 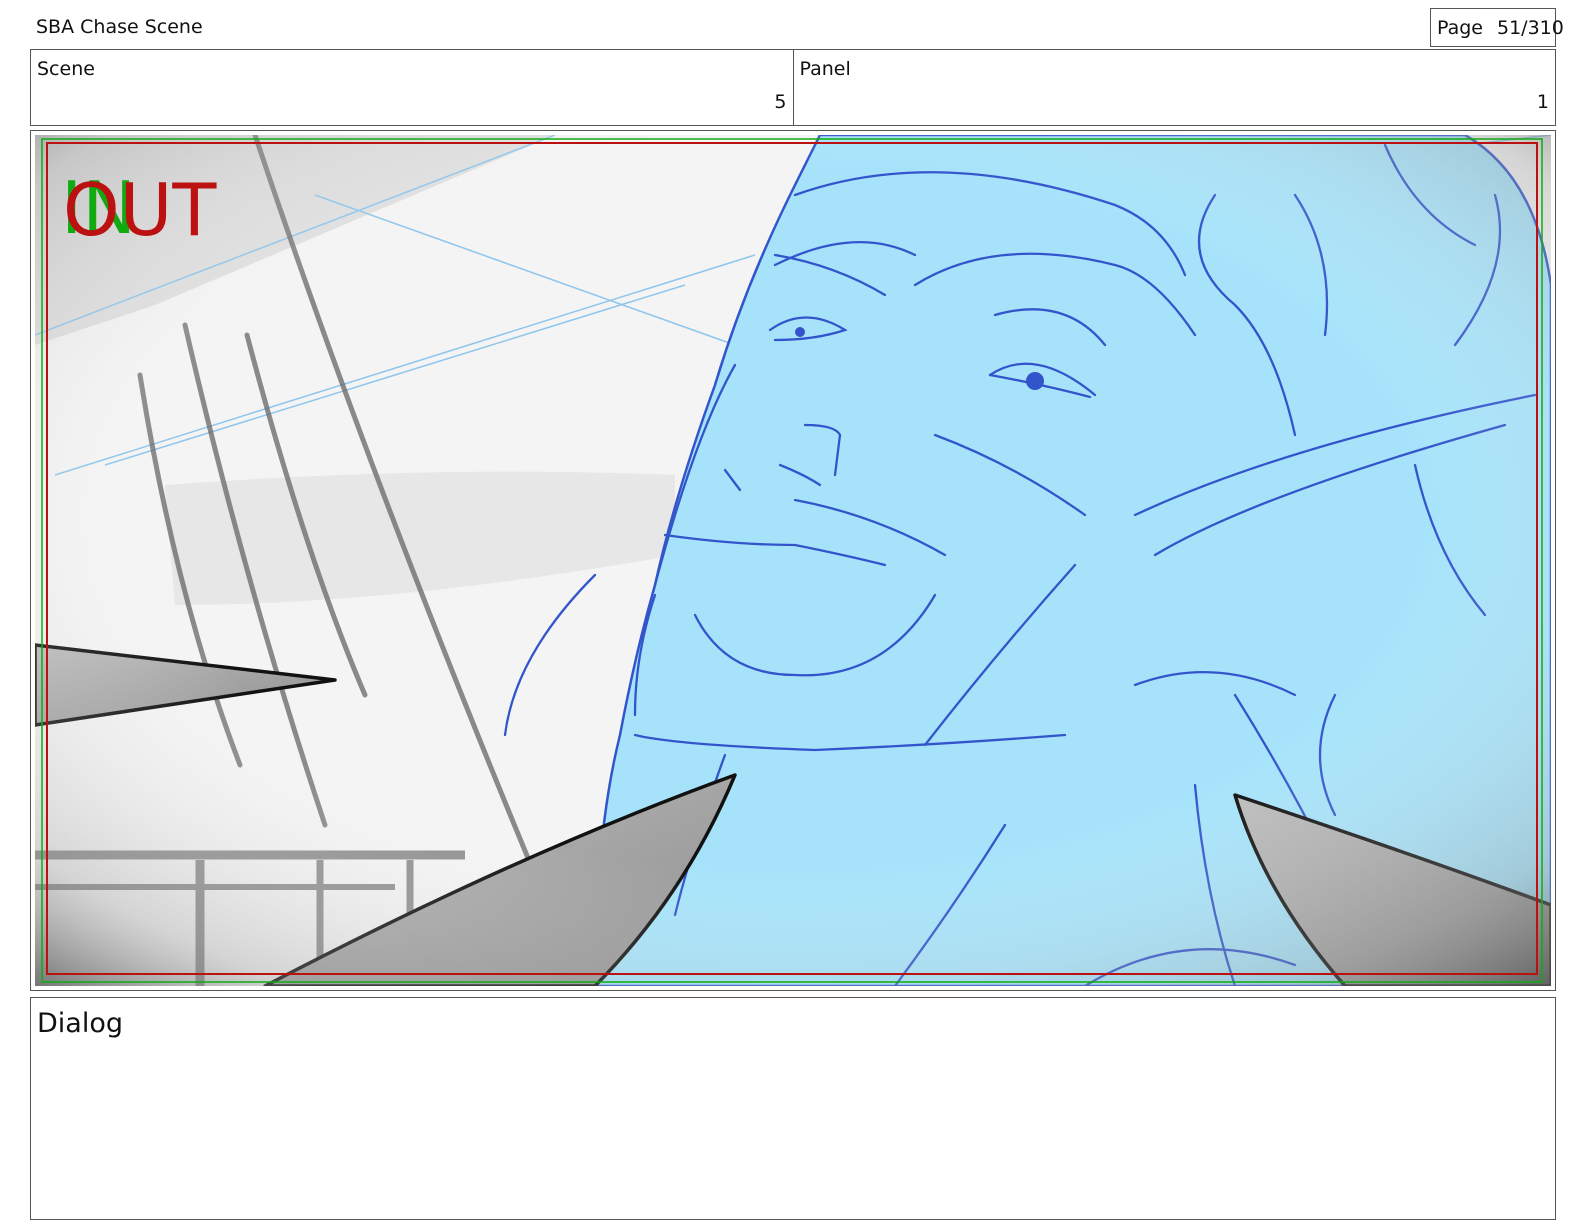 I want to click on page-number: 51/310, so click(x=1530, y=27).